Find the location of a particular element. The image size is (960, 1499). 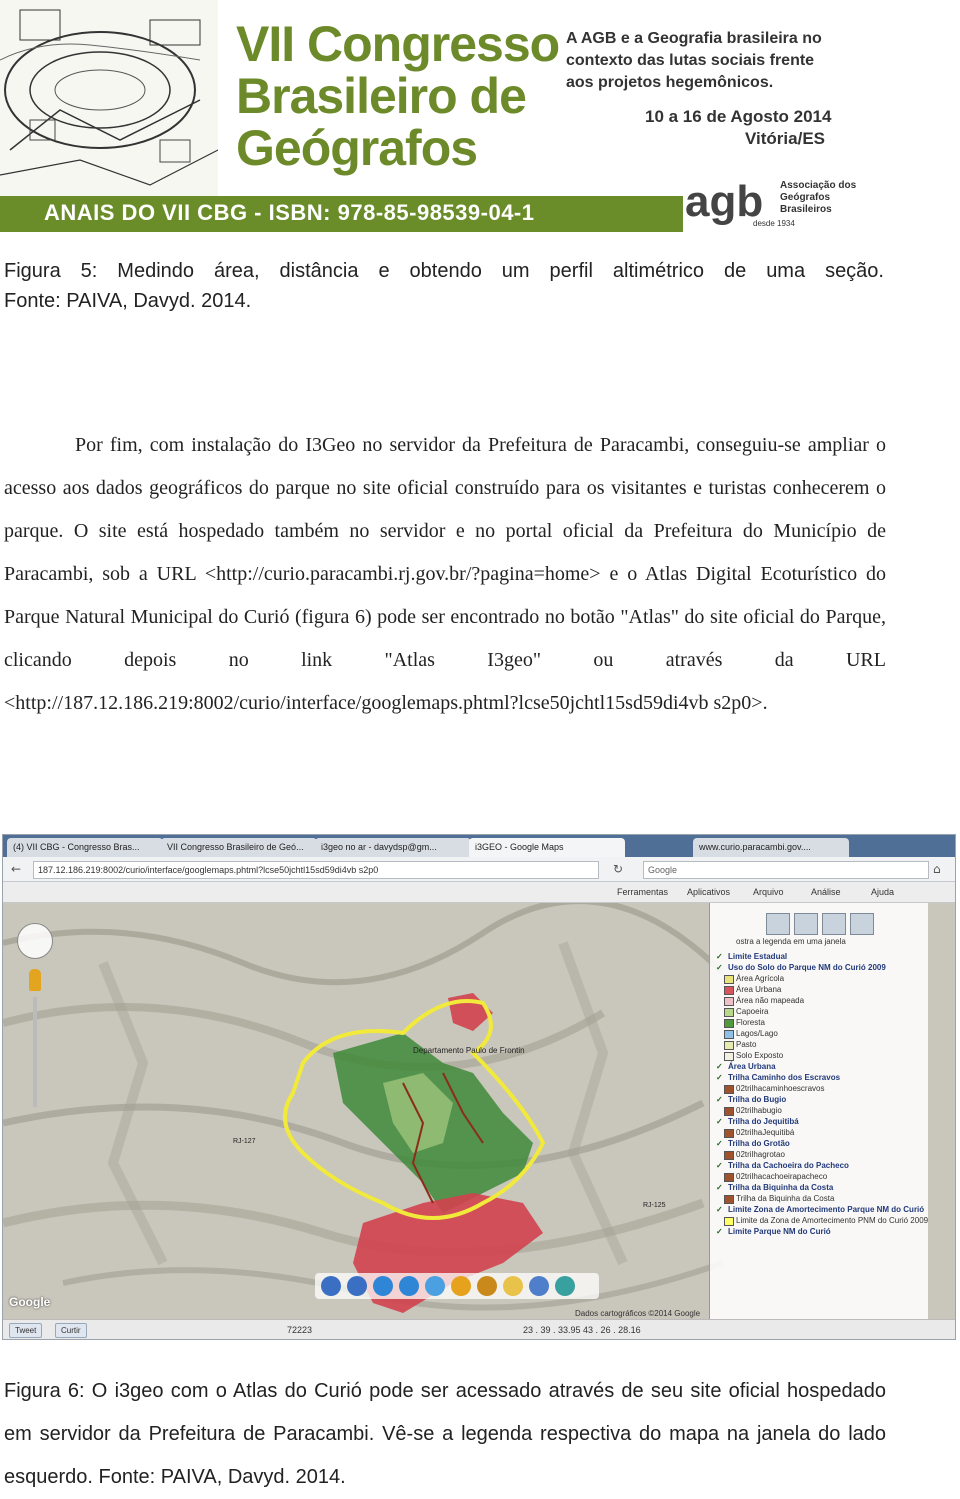

legend-layer: ✓ Uso do Solo do Parque NM do Curió 2009 is located at coordinates (821, 967).